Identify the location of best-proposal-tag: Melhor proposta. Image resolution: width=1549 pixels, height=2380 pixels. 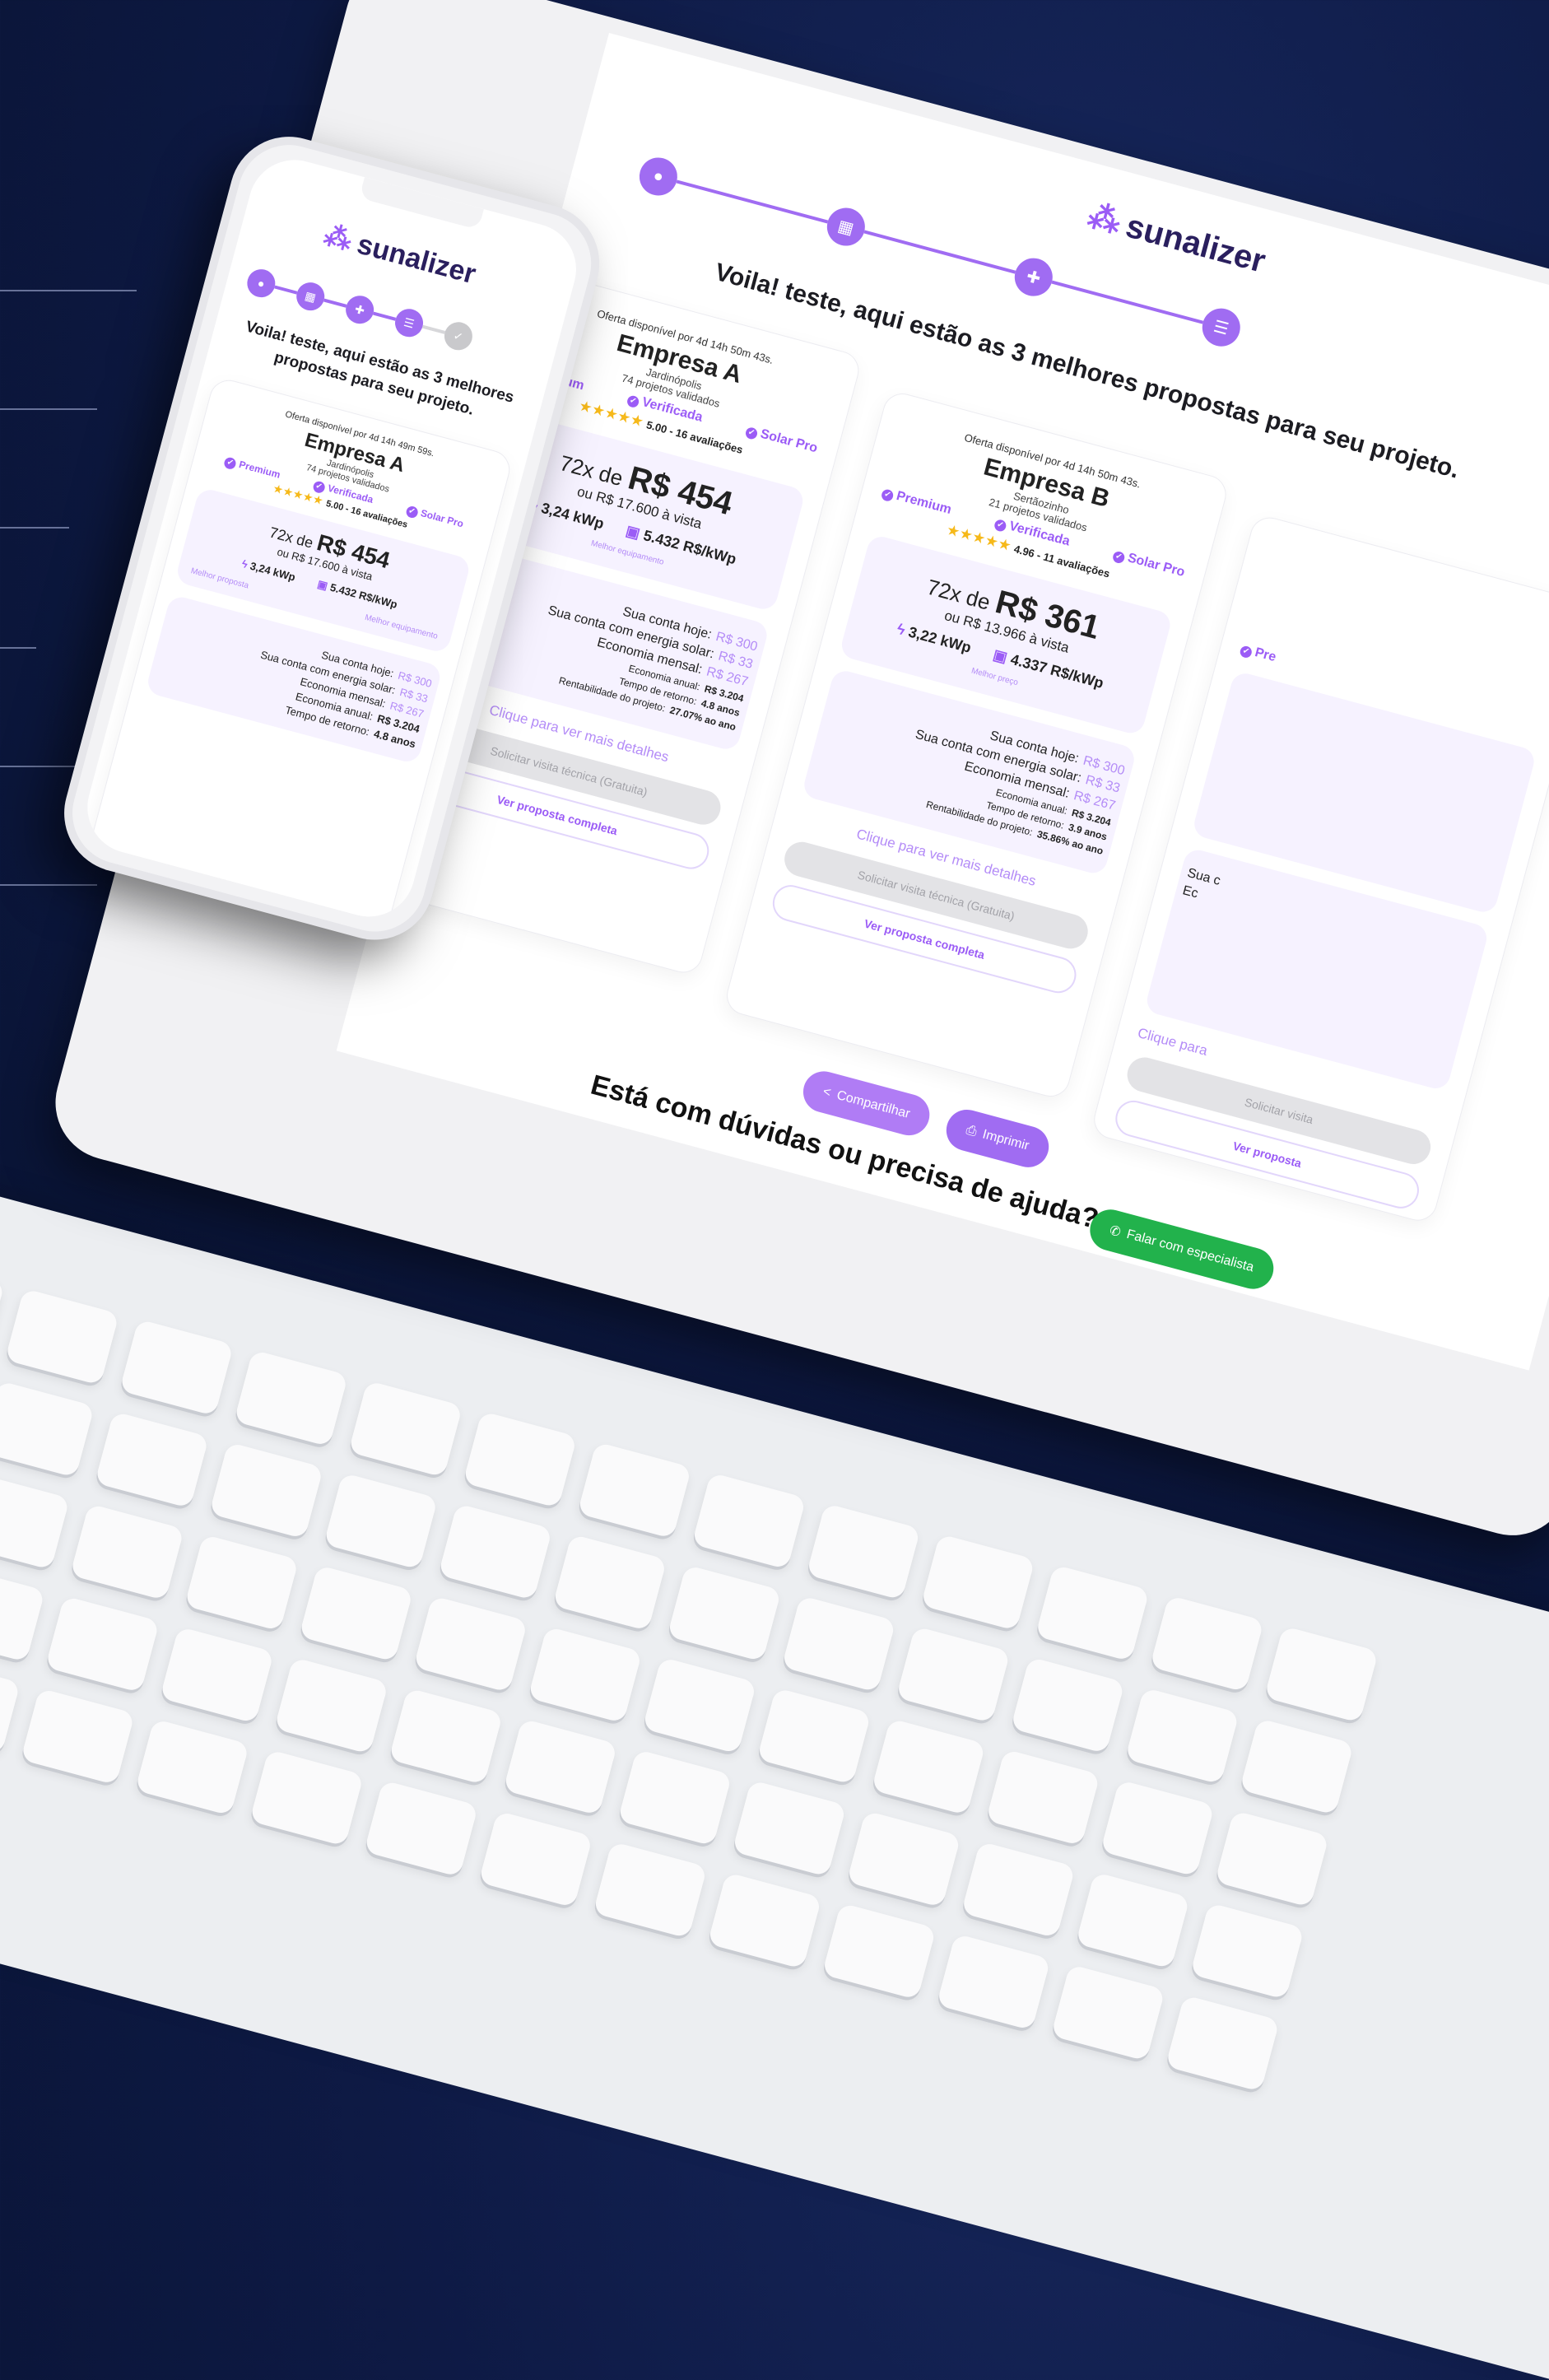
(219, 578).